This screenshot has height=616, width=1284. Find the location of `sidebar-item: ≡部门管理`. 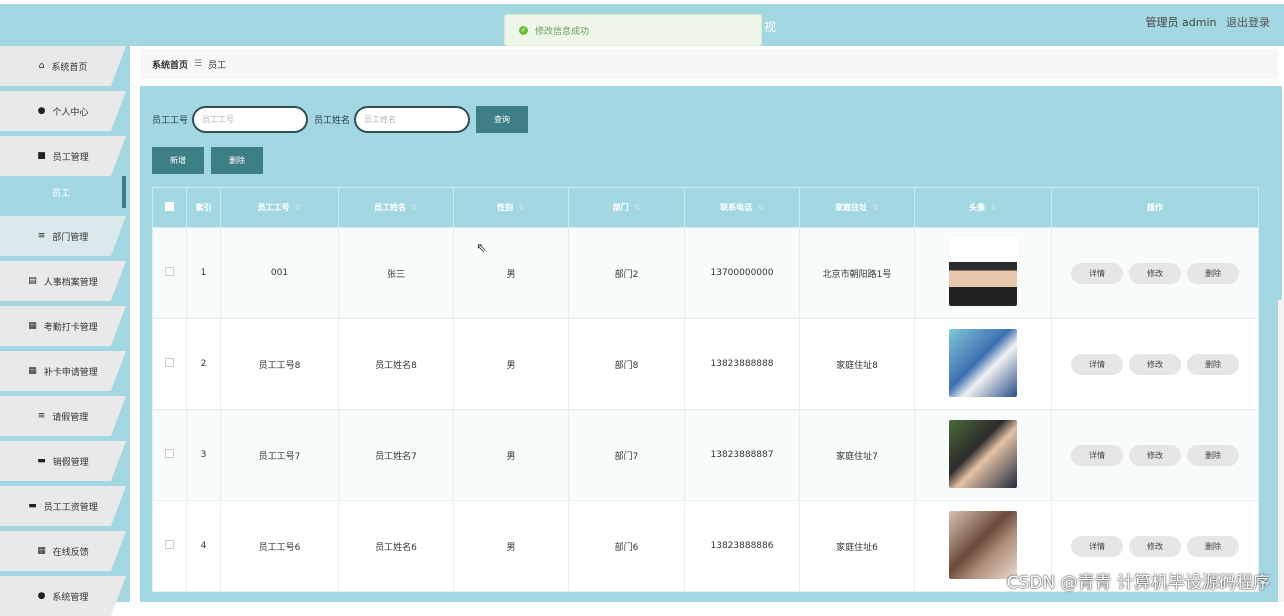

sidebar-item: ≡部门管理 is located at coordinates (63, 236).